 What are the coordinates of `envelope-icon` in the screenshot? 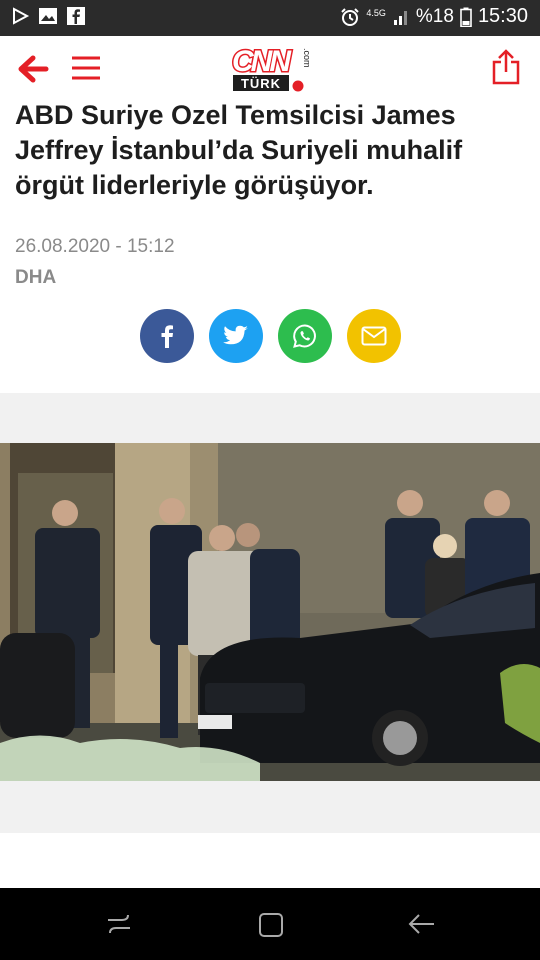 It's located at (374, 336).